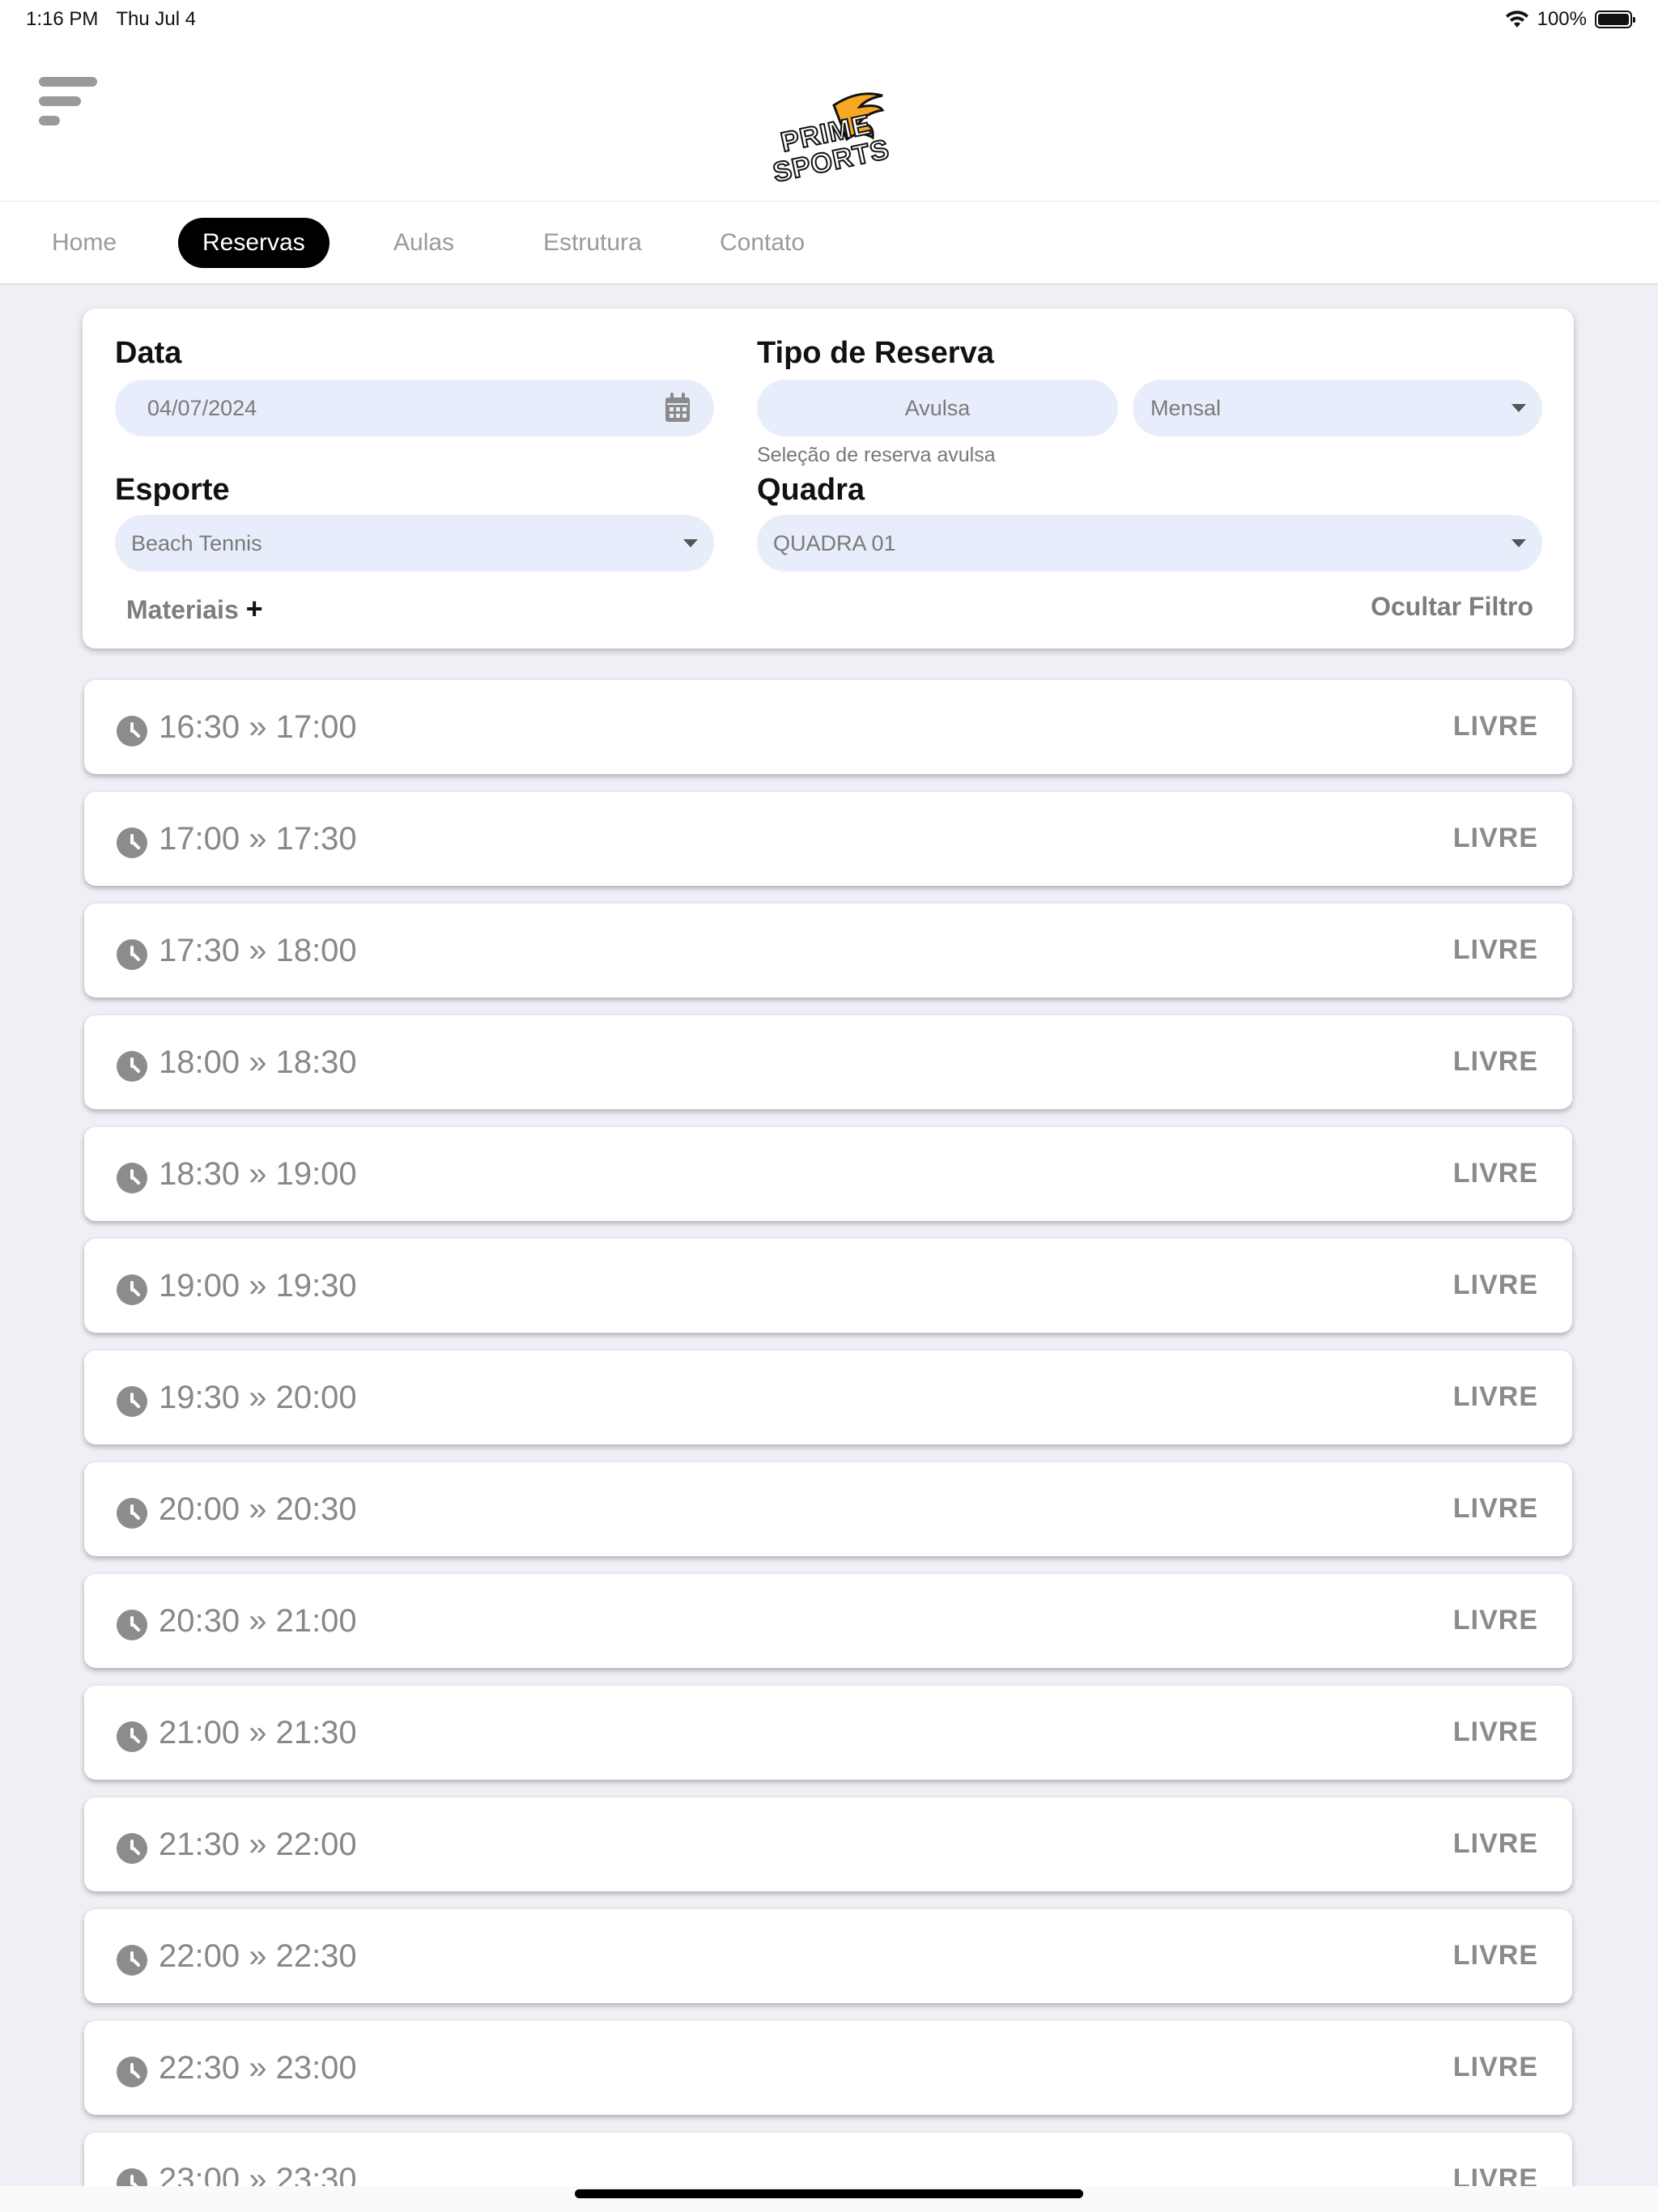 The width and height of the screenshot is (1658, 2212). Describe the element at coordinates (828, 1844) in the screenshot. I see `time-slot: 21:30 » 22:00 LIVRE` at that location.